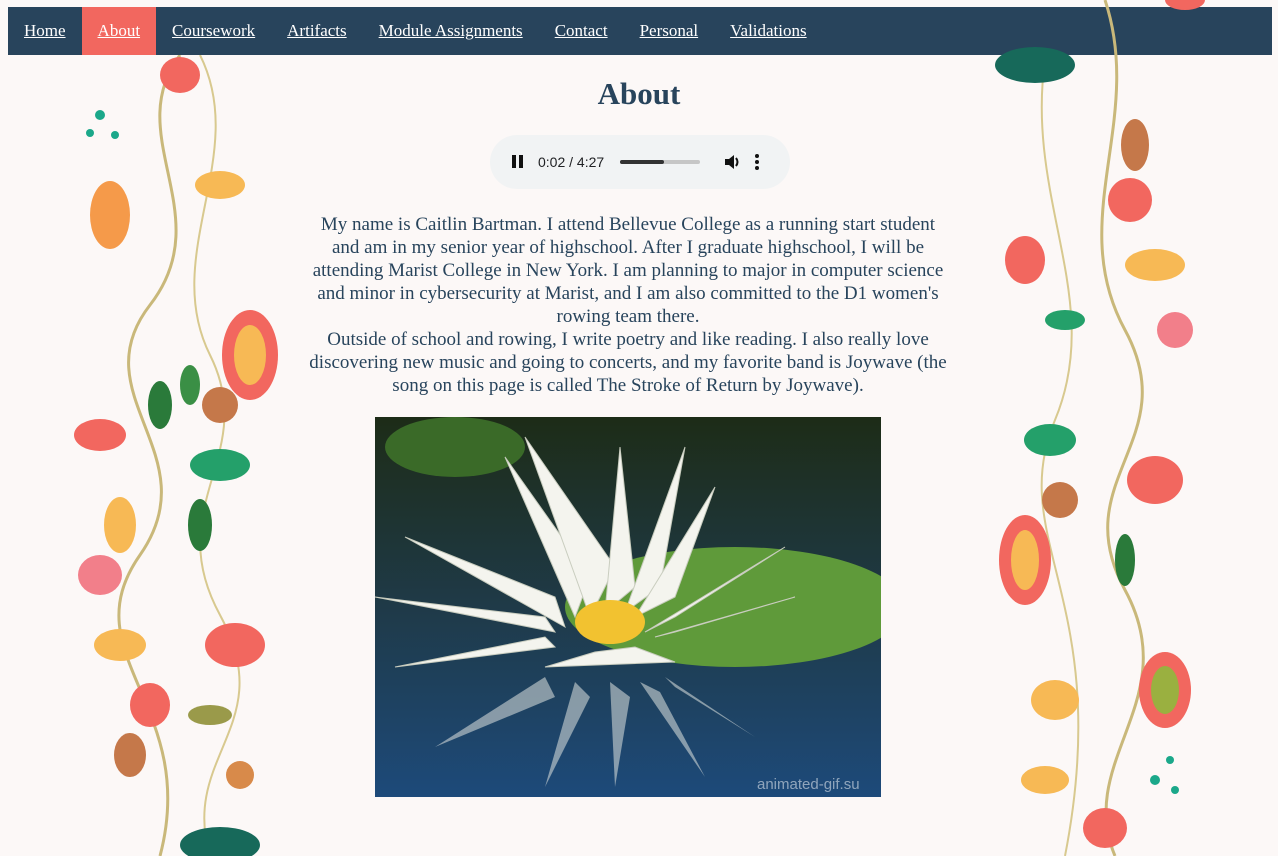  I want to click on nav-contact: Contact, so click(581, 31).